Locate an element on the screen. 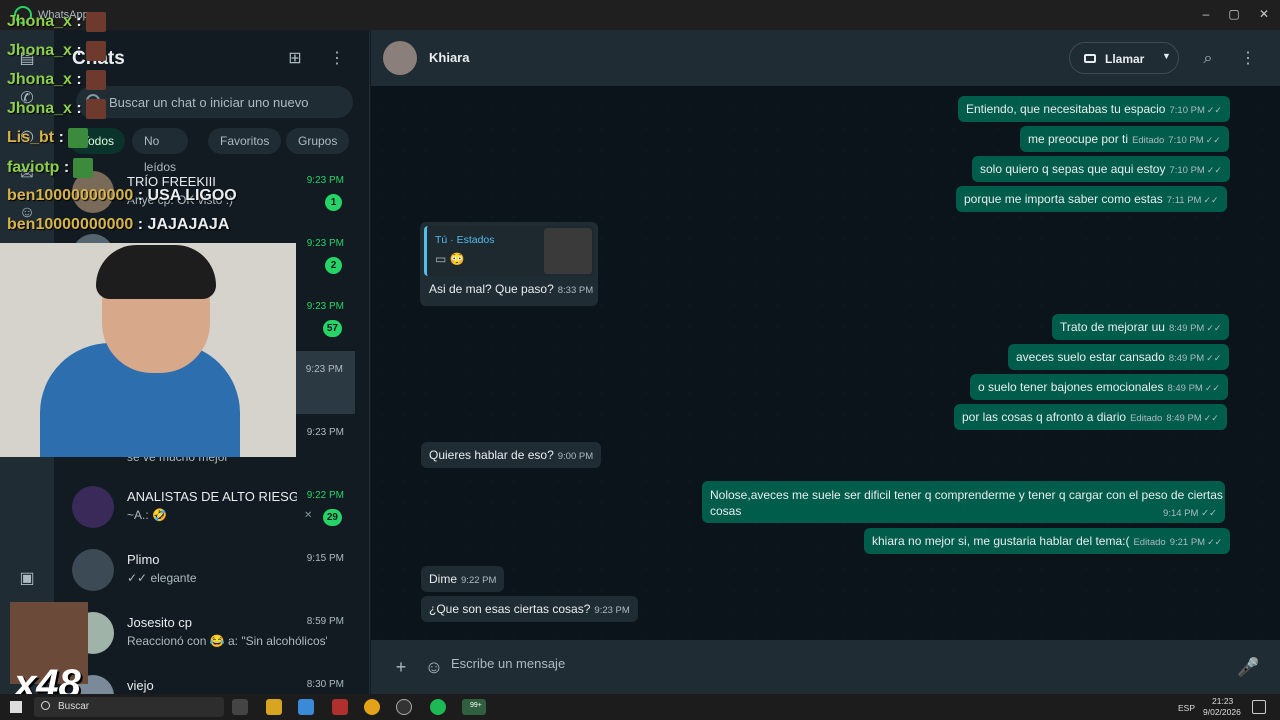 The width and height of the screenshot is (1280, 720). notifications-icon is located at coordinates (1259, 707).